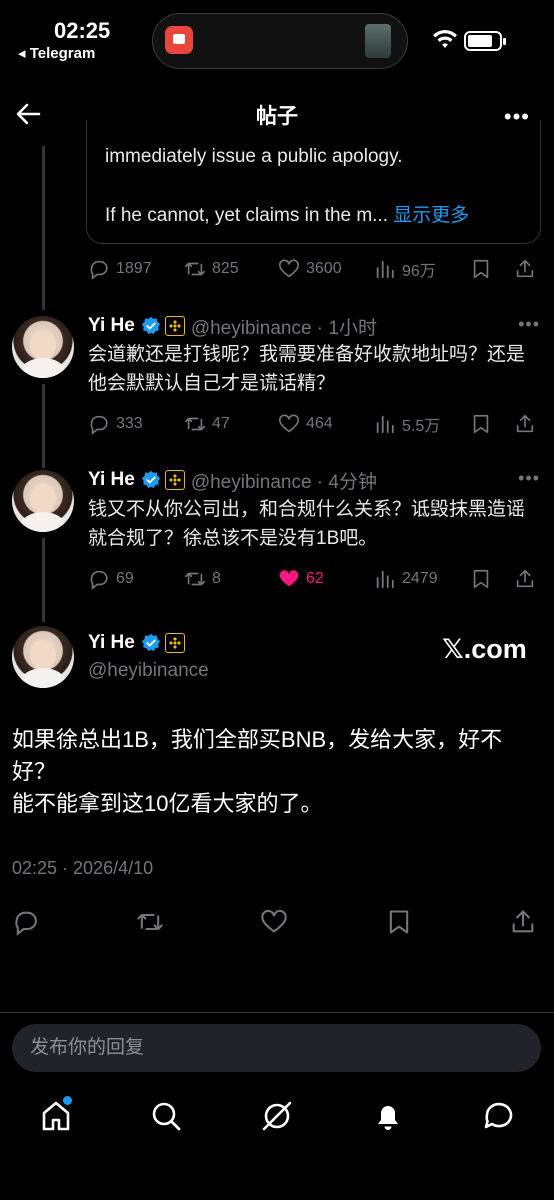 This screenshot has height=1200, width=554. What do you see at coordinates (67, 1100) in the screenshot?
I see `home-notification-dot` at bounding box center [67, 1100].